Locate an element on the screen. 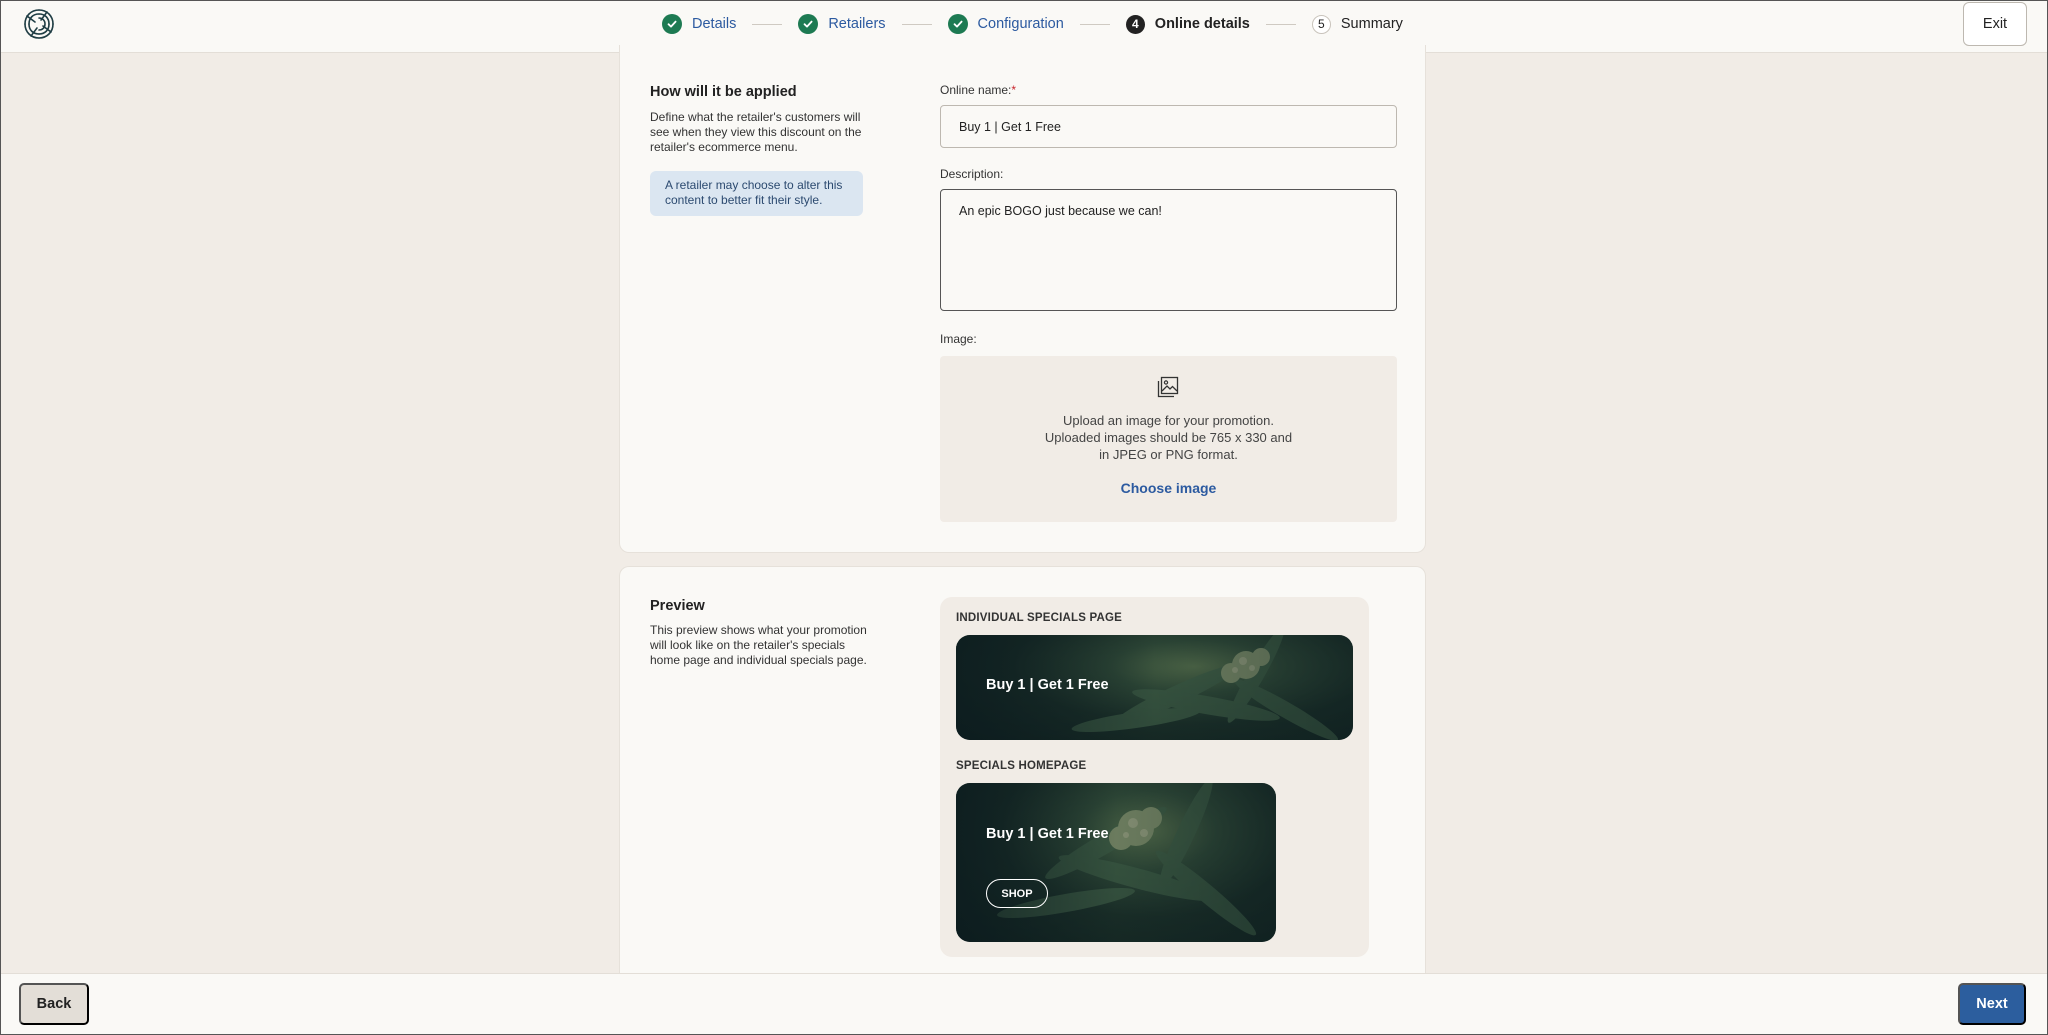 The width and height of the screenshot is (2048, 1035). step-online-details: 4 Online details is located at coordinates (1187, 24).